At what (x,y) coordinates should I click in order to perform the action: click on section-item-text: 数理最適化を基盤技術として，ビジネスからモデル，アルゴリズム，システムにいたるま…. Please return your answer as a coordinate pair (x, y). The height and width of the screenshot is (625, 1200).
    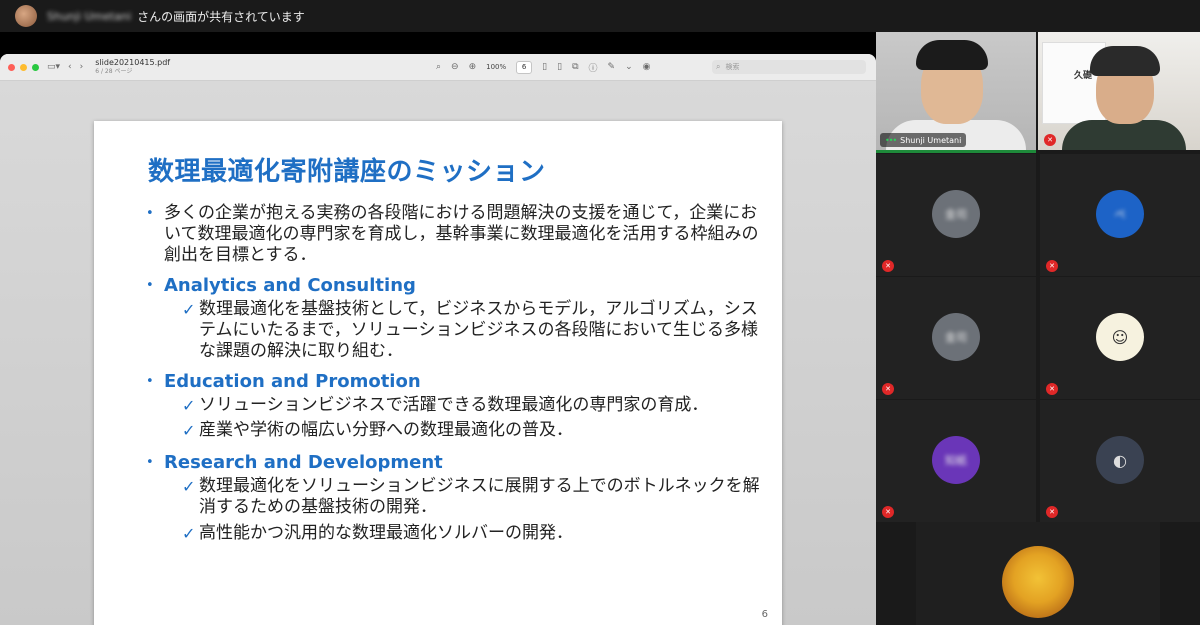
    Looking at the image, I should click on (478, 330).